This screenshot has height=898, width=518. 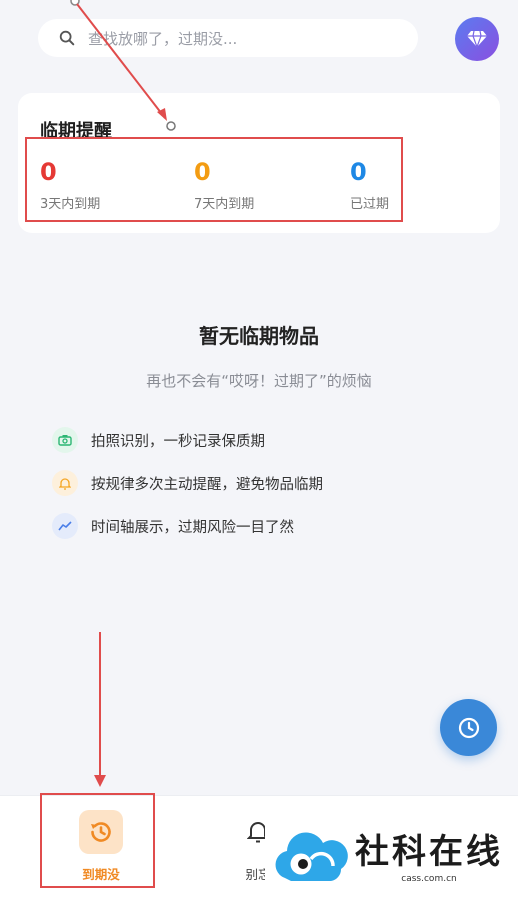 What do you see at coordinates (311, 856) in the screenshot?
I see `cloud-logo-icon` at bounding box center [311, 856].